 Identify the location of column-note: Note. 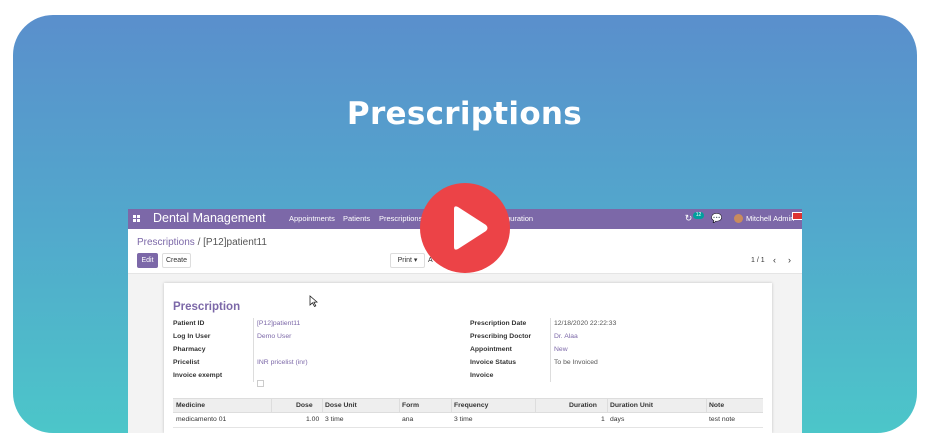
(716, 405).